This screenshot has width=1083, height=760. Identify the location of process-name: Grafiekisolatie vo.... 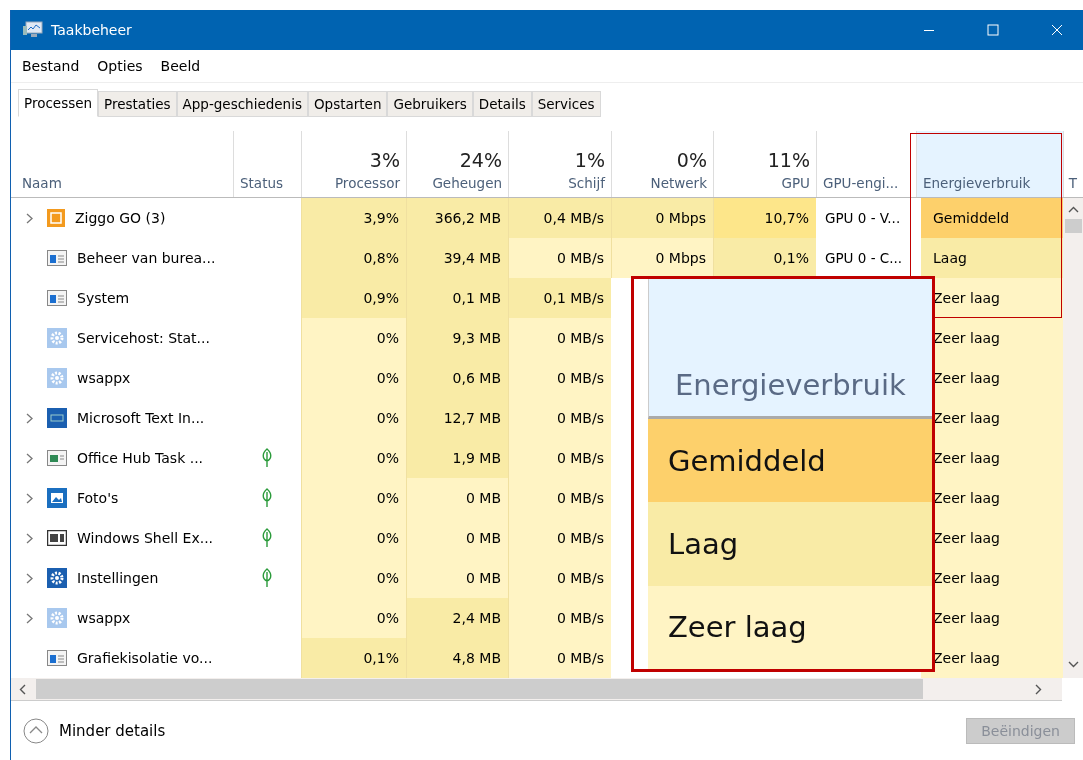
(145, 658).